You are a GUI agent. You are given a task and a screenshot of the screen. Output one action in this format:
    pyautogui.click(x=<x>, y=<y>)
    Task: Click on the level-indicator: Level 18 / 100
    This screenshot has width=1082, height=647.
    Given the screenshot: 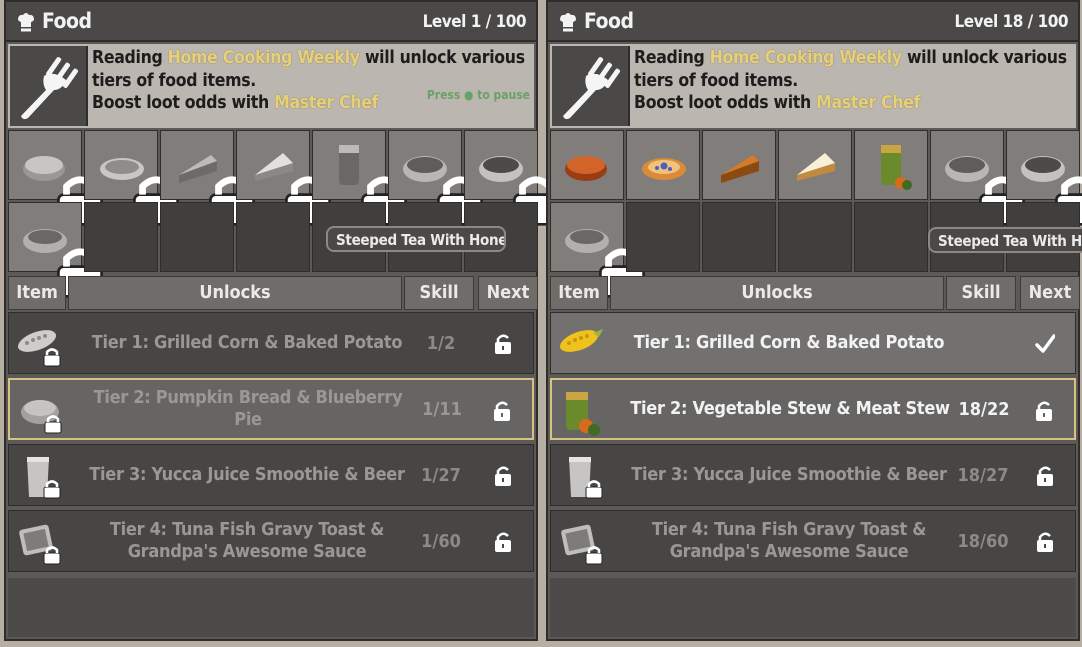 What is the action you would take?
    pyautogui.click(x=1011, y=22)
    